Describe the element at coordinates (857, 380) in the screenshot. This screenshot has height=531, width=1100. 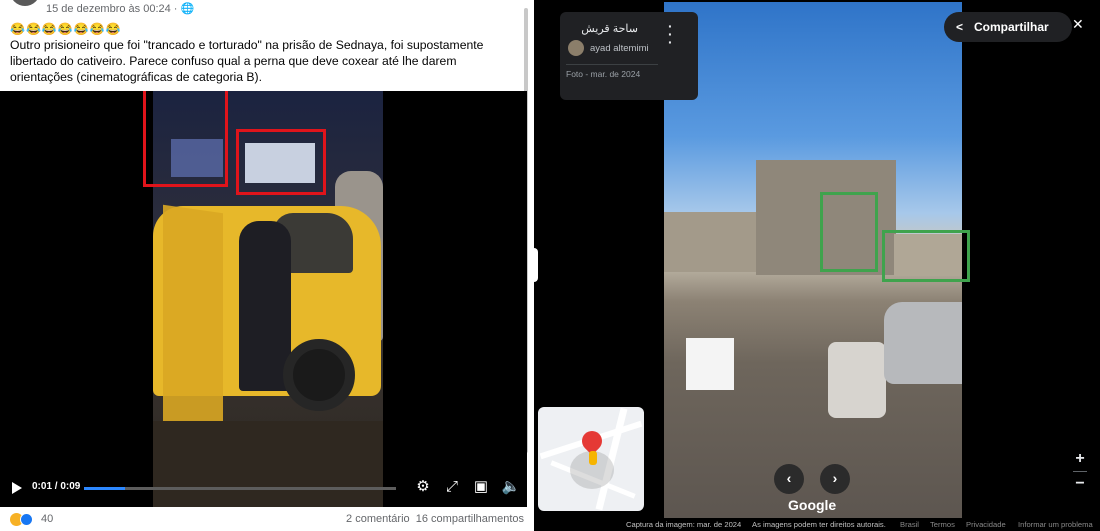
I see `scene-barrel` at that location.